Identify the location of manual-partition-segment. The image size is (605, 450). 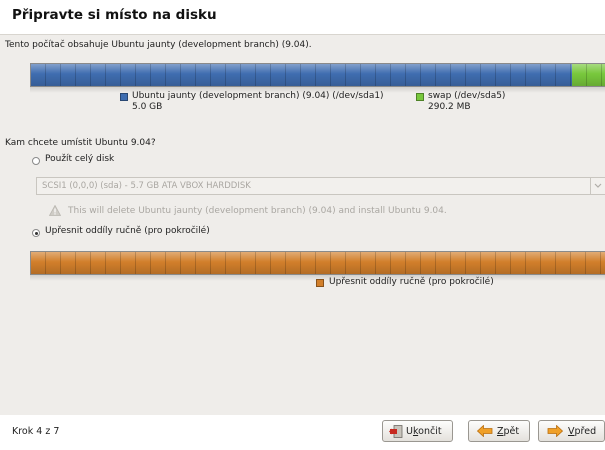
(318, 263).